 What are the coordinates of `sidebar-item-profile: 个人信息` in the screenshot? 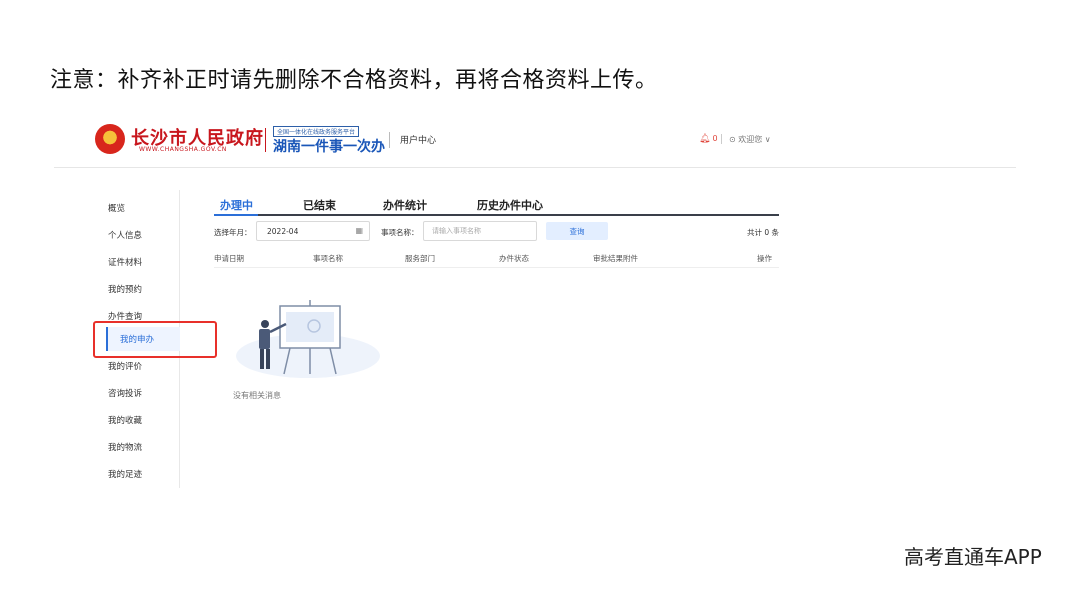 It's located at (125, 235).